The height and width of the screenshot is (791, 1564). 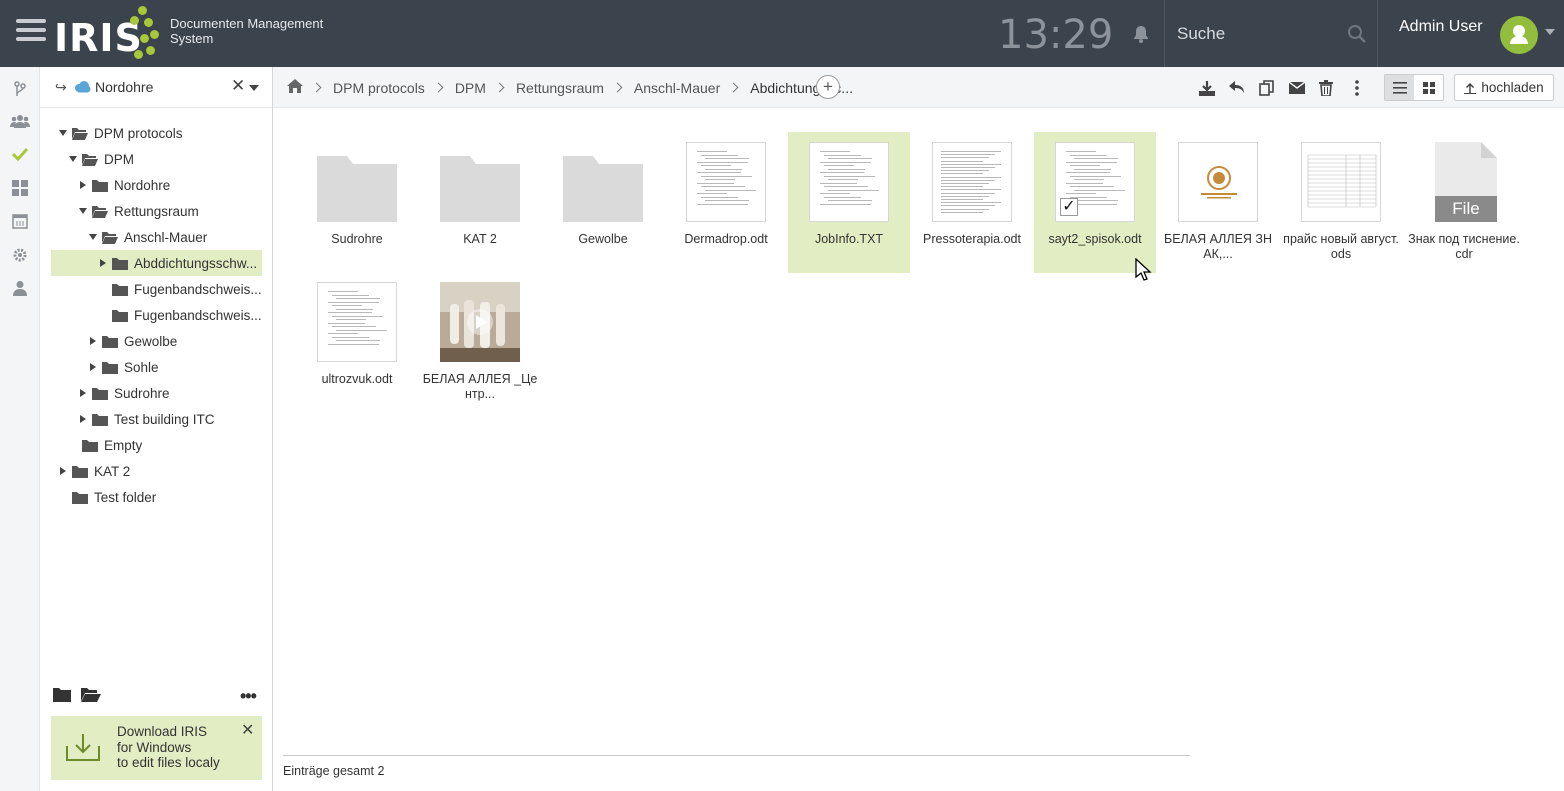 What do you see at coordinates (726, 202) in the screenshot?
I see `file-tile: Dermadrop.odt` at bounding box center [726, 202].